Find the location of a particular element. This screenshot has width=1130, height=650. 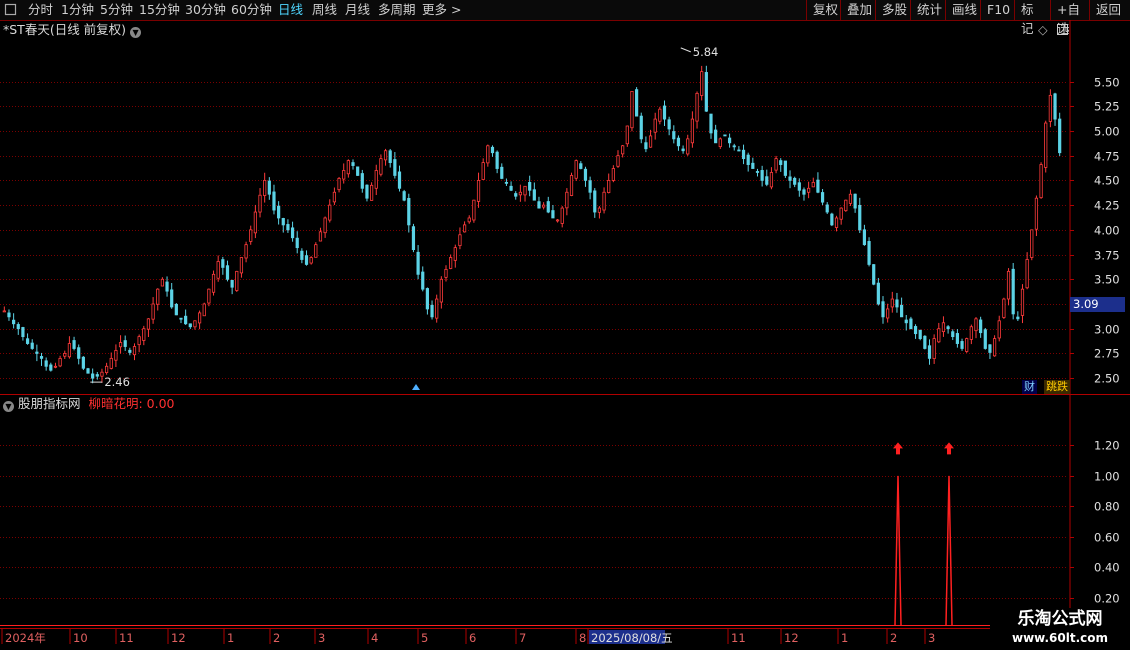

signal-spike is located at coordinates (898, 550).